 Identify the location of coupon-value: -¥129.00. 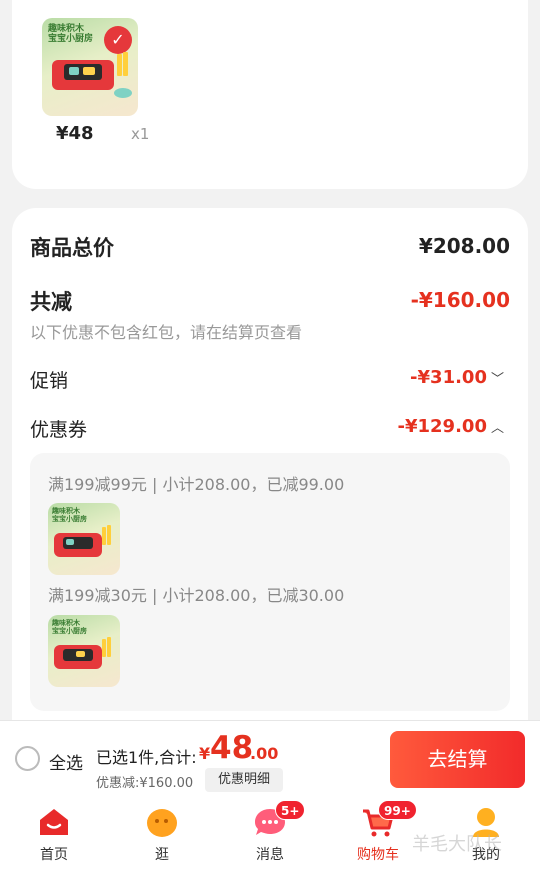
(442, 426).